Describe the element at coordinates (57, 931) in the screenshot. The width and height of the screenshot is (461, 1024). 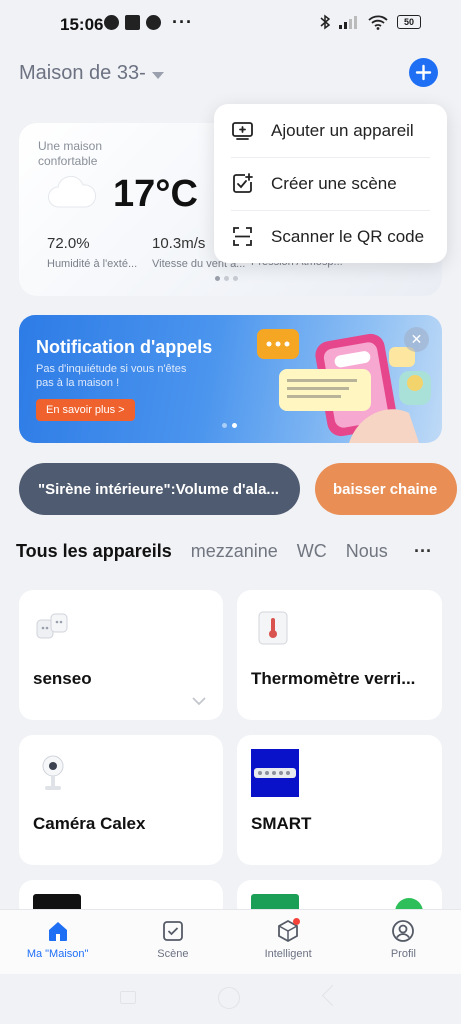
I see `home-icon` at that location.